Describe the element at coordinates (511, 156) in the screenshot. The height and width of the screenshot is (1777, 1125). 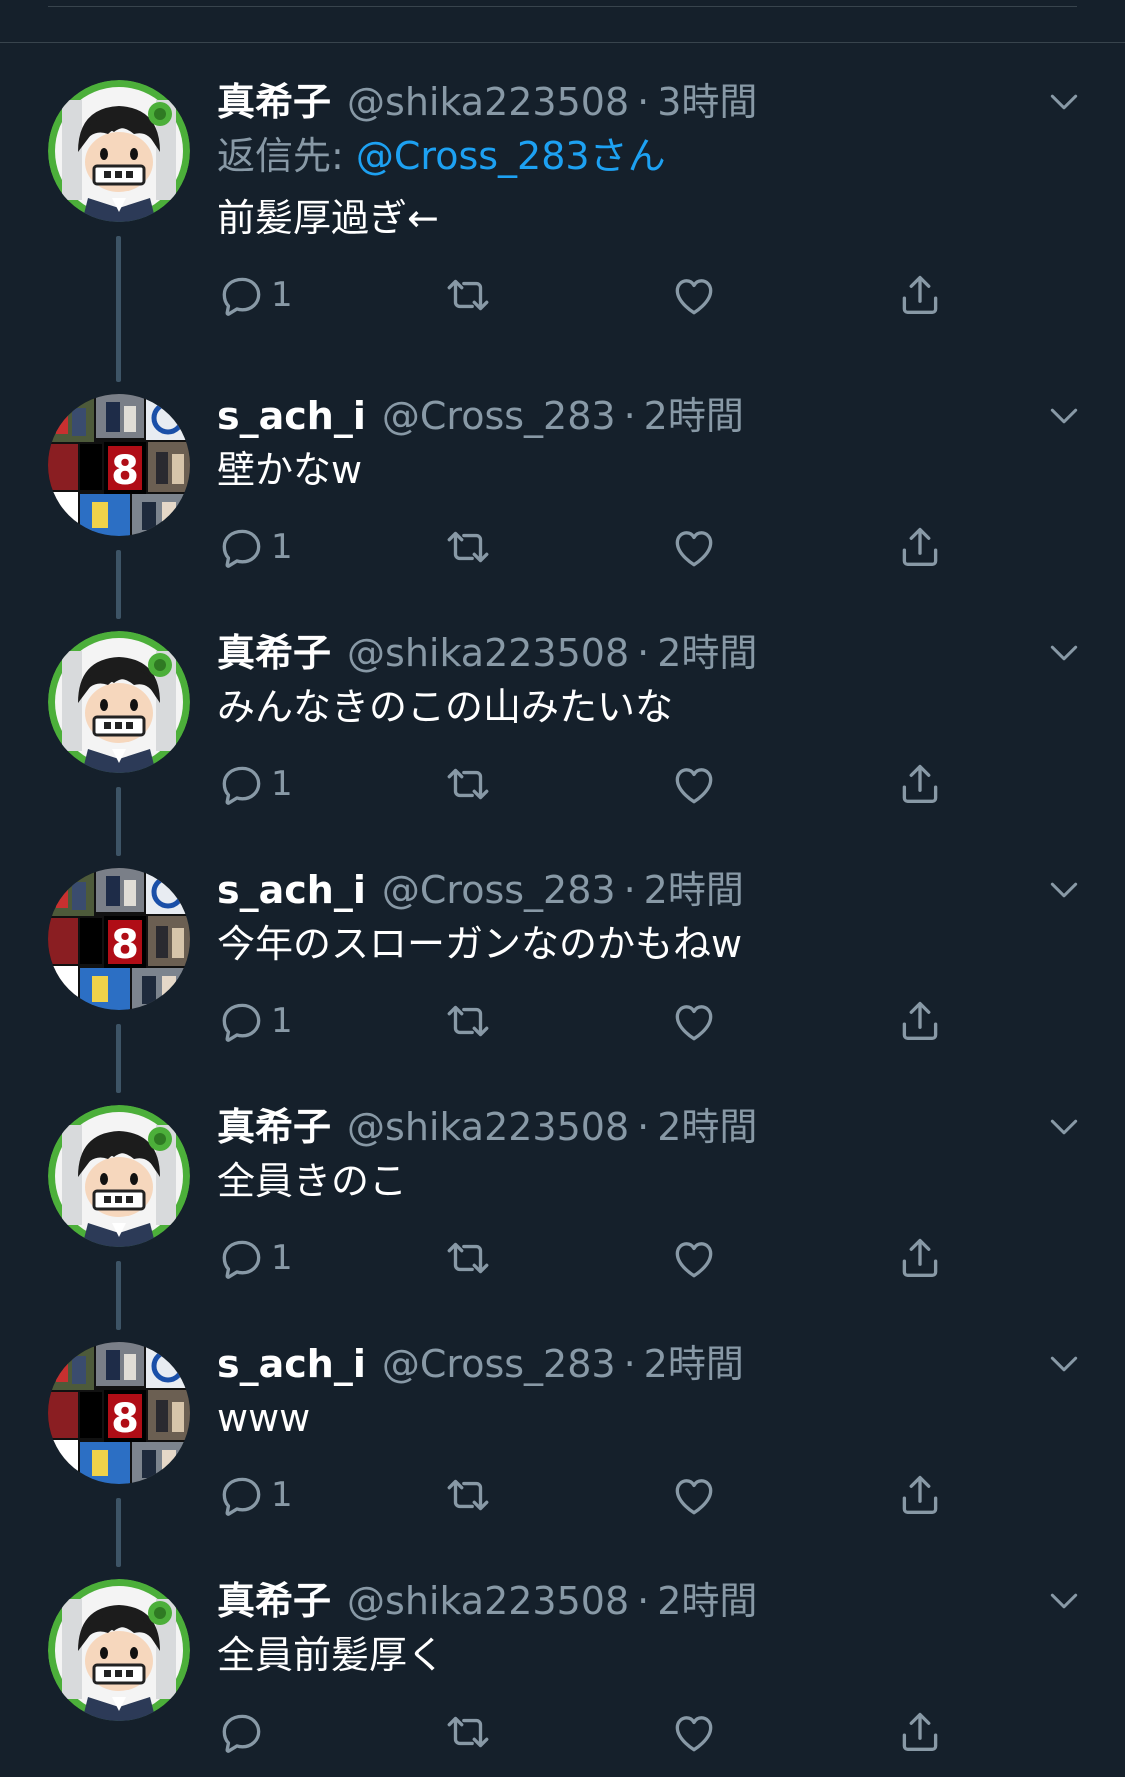
I see `mention-link: @Cross_283さん` at that location.